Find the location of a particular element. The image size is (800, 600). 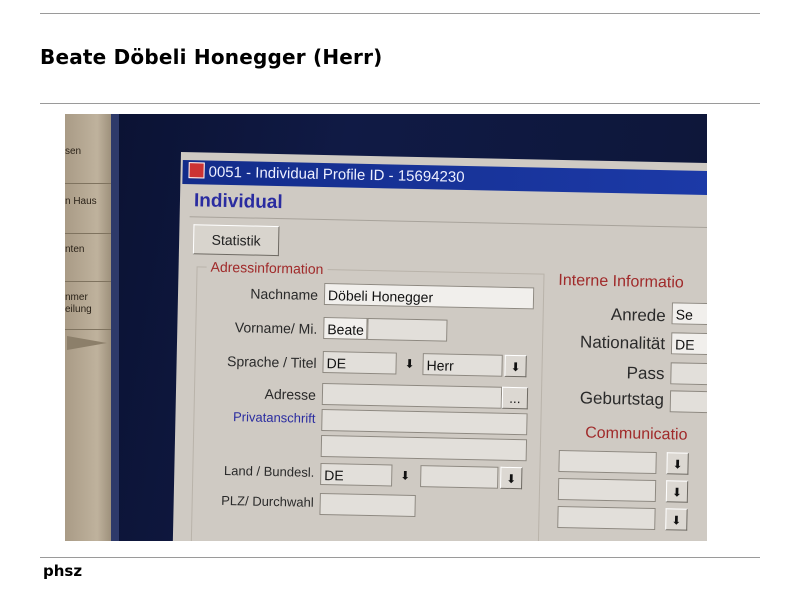

page-title: Beate Döbeli Honegger (Herr) is located at coordinates (211, 57).